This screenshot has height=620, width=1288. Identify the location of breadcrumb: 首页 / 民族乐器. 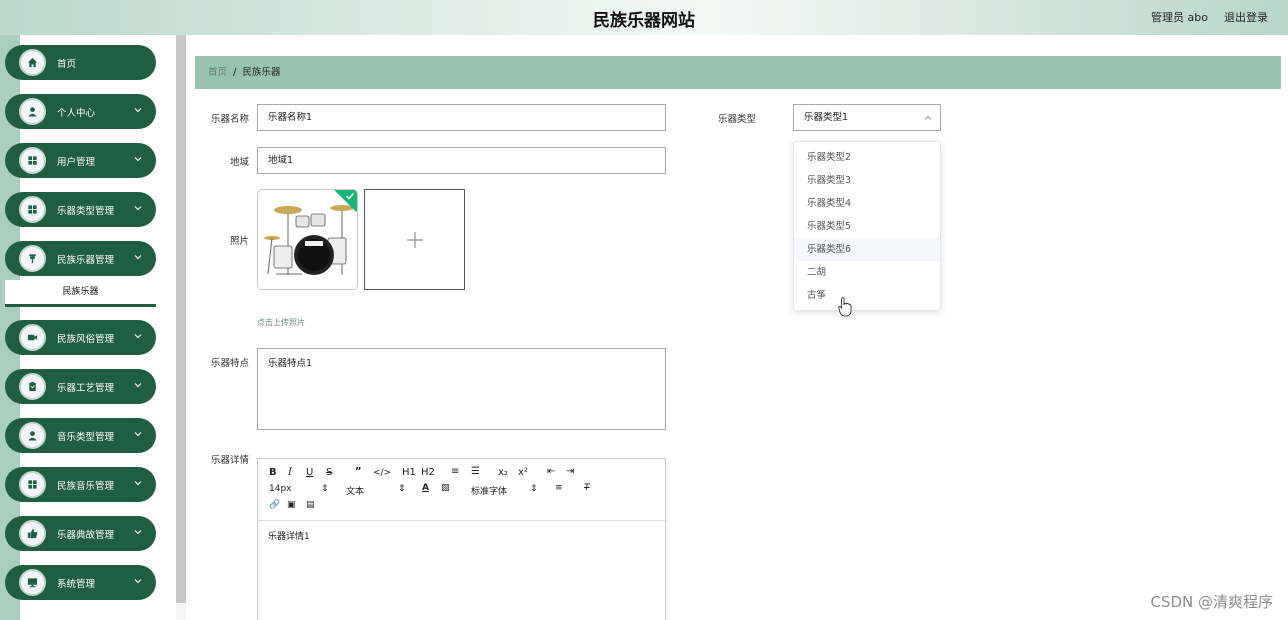
(738, 72).